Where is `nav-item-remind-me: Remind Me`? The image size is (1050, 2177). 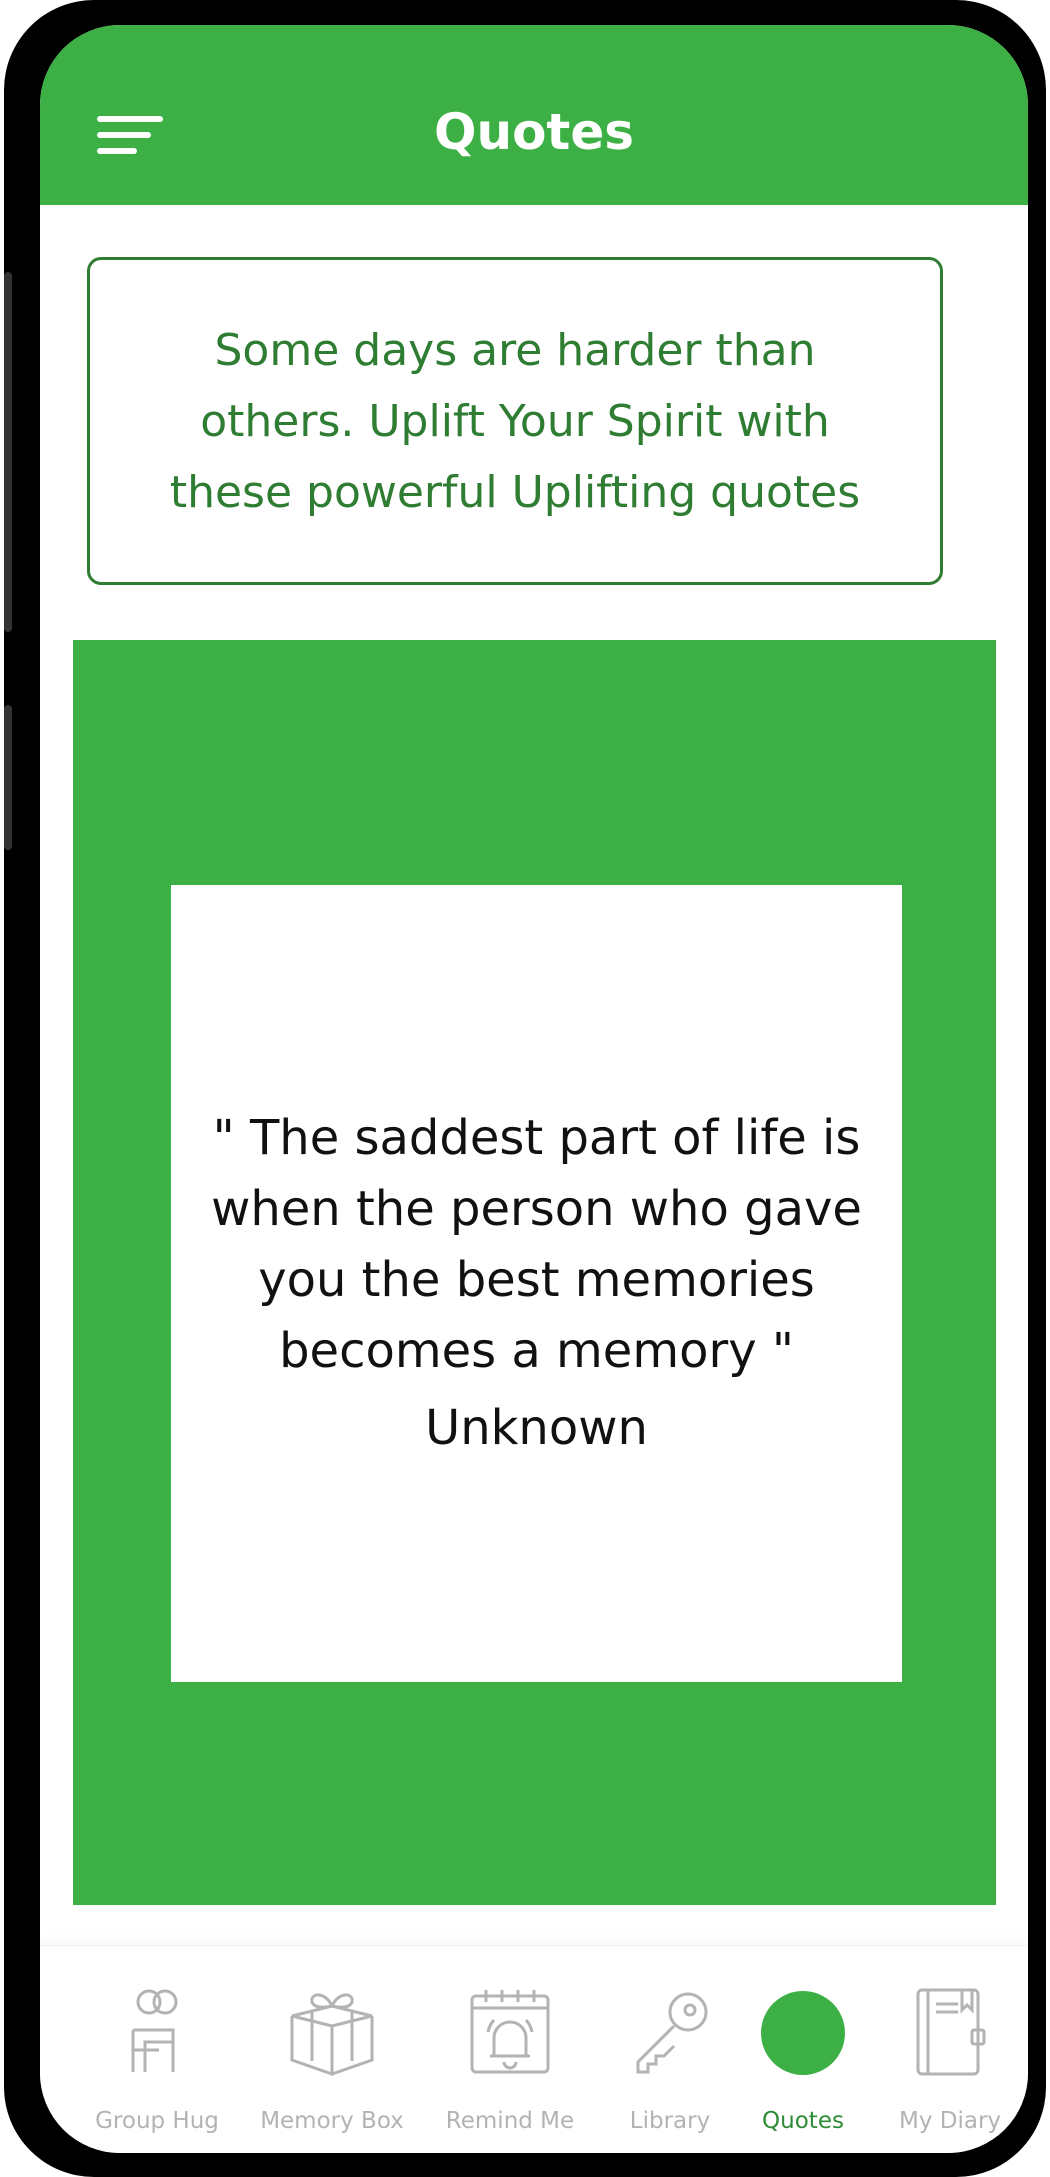 nav-item-remind-me: Remind Me is located at coordinates (510, 2049).